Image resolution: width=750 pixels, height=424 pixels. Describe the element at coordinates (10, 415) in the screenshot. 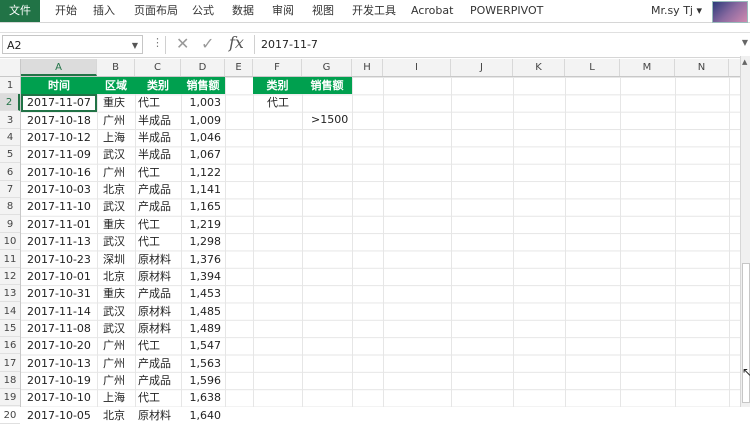

I see `row-header-20: 20` at that location.